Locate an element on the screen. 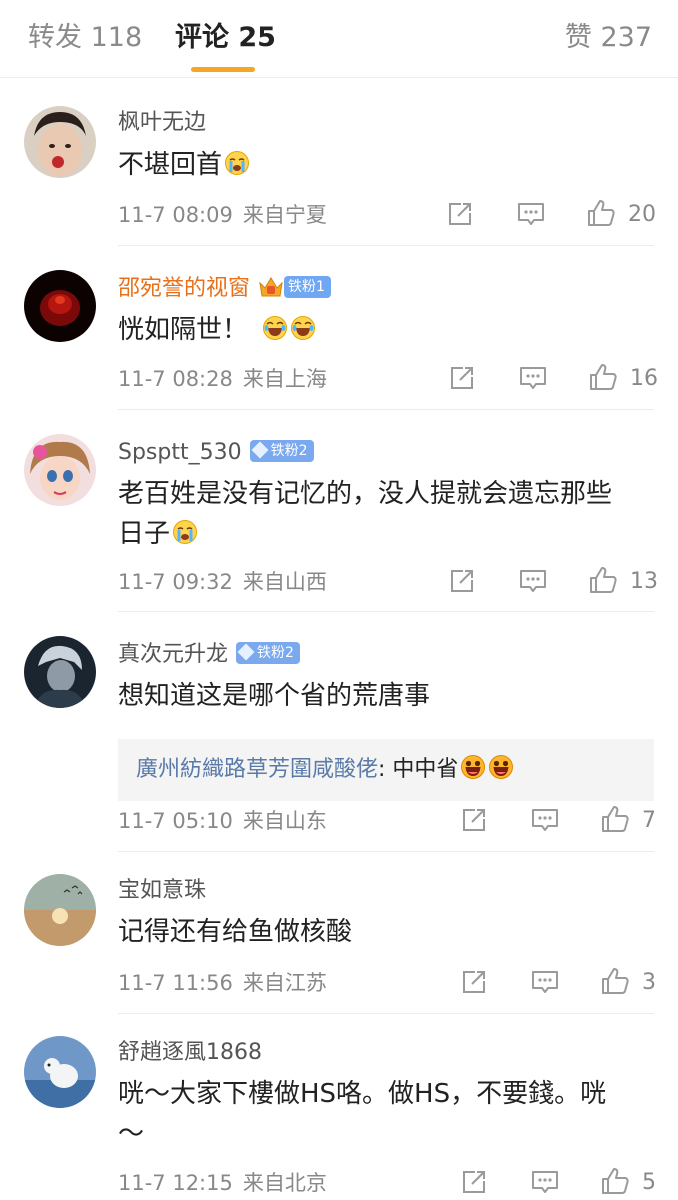  comment-time: 11-7 12:15 is located at coordinates (175, 1183).